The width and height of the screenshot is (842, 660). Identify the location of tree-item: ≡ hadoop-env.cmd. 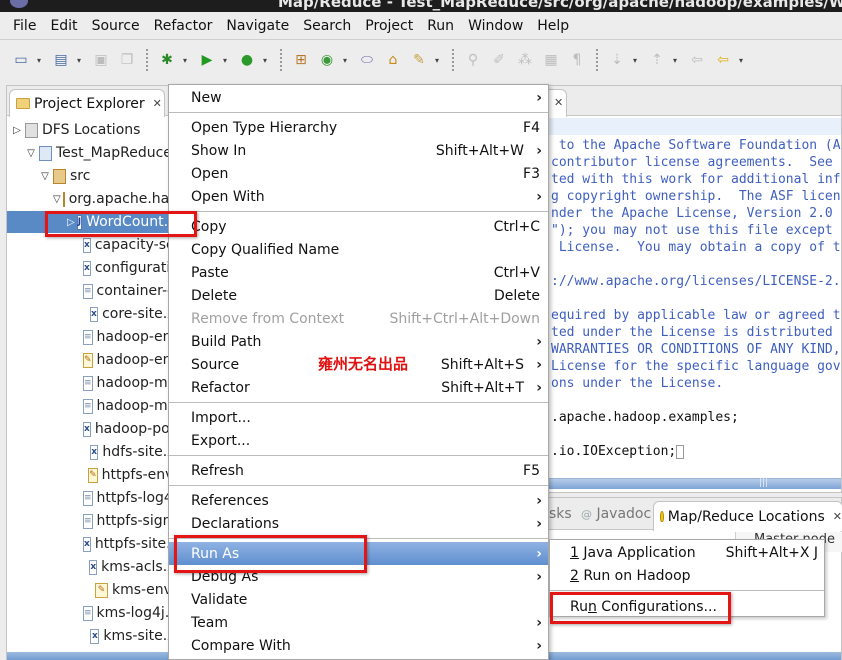
(110, 337).